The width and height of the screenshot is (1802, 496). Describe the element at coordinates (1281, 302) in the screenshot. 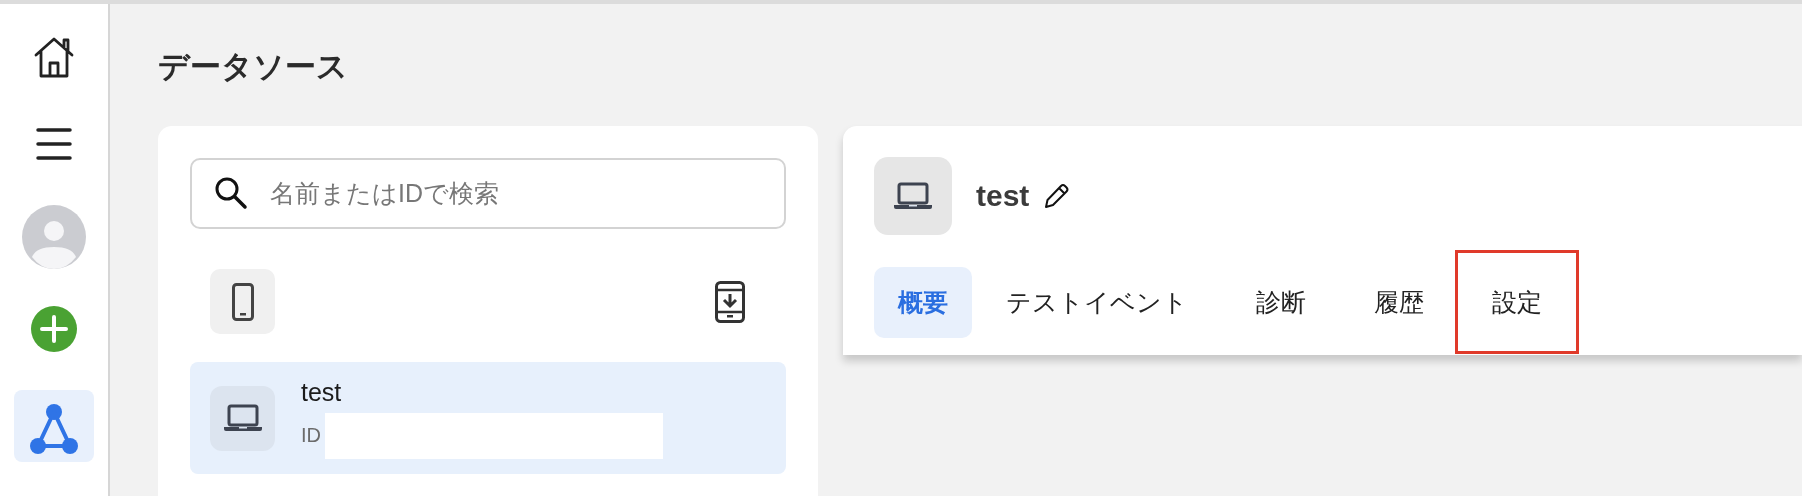

I see `tab: 診断` at that location.